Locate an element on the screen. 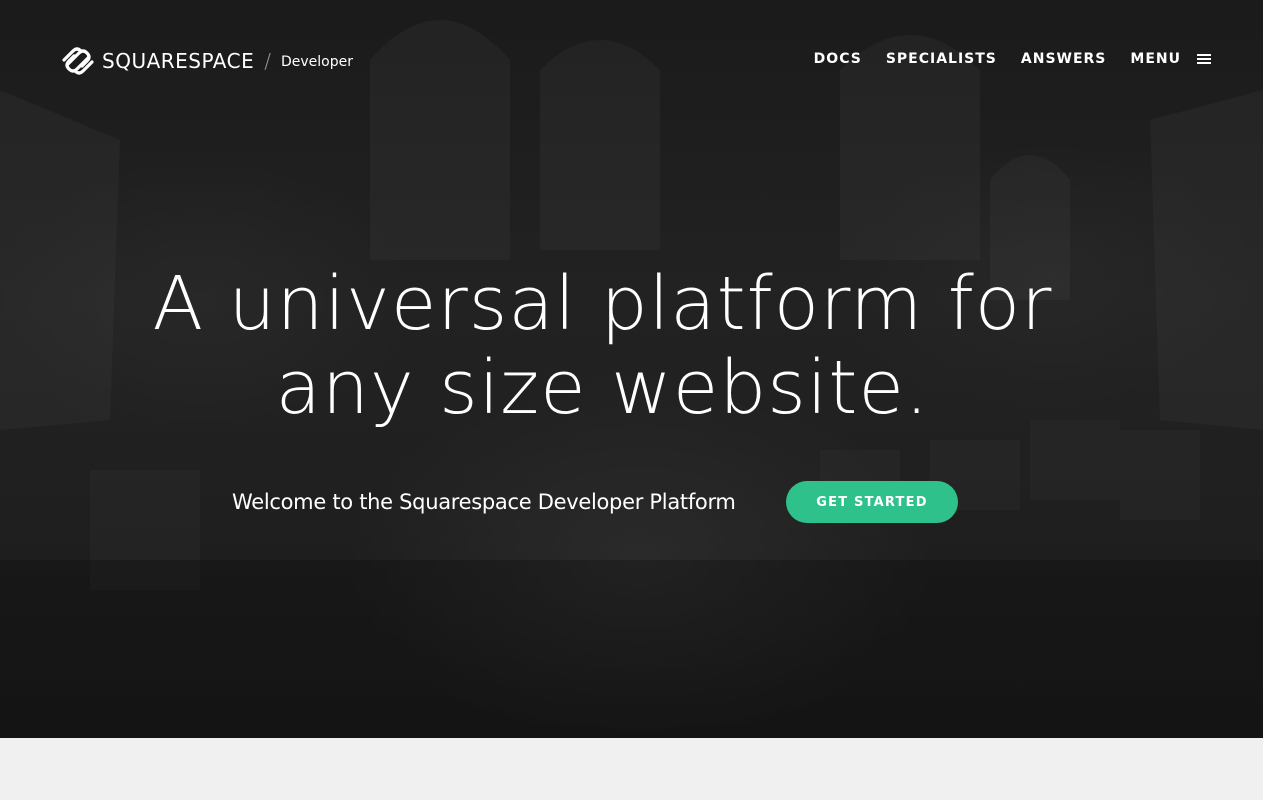  nav-docs: DOCS is located at coordinates (838, 59).